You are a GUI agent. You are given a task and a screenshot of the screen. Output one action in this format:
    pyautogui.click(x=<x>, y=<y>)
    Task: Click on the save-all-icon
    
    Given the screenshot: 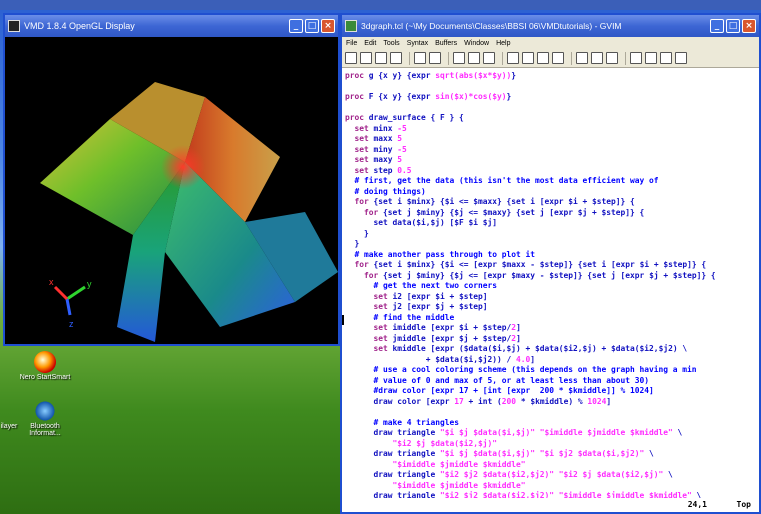 What is the action you would take?
    pyautogui.click(x=381, y=58)
    